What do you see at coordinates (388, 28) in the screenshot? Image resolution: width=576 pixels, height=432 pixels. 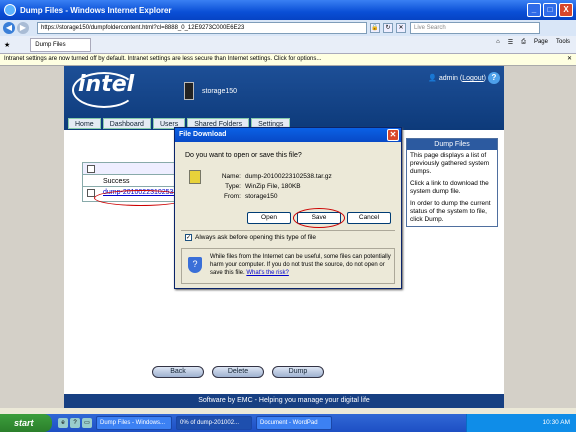 I see `refresh-icon: ↻` at bounding box center [388, 28].